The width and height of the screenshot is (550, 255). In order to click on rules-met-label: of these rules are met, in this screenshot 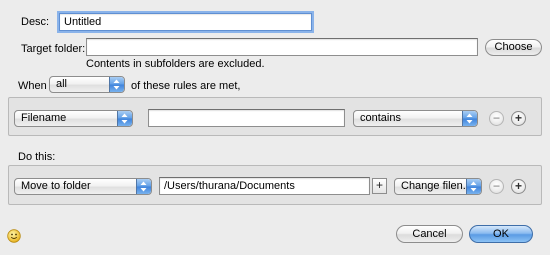, I will do `click(186, 86)`.